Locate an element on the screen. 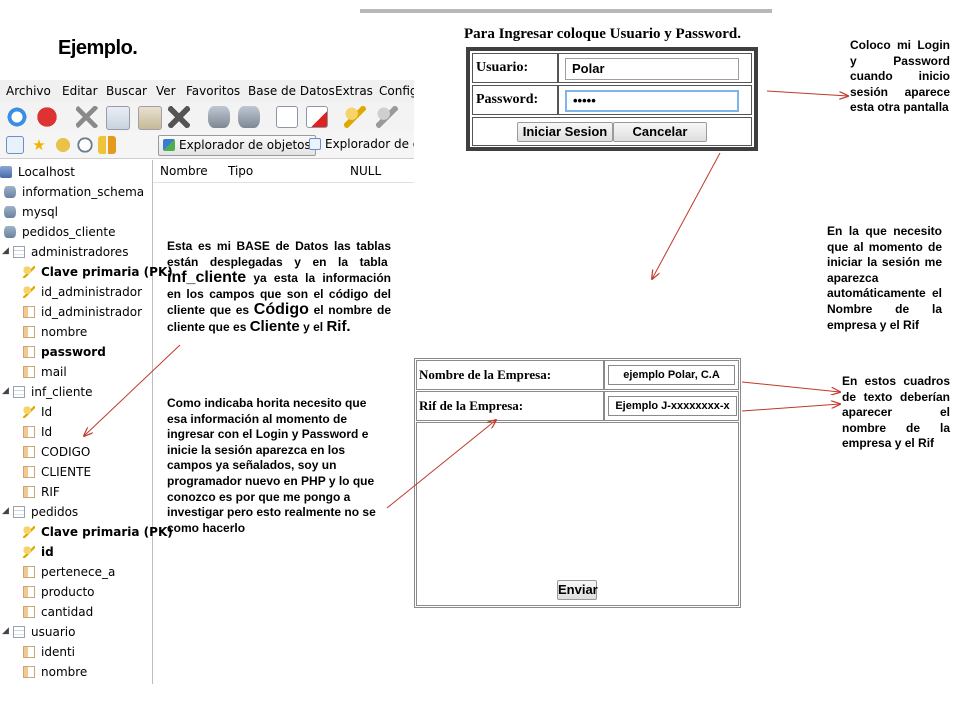  arrow-rif-box is located at coordinates (790, 408).